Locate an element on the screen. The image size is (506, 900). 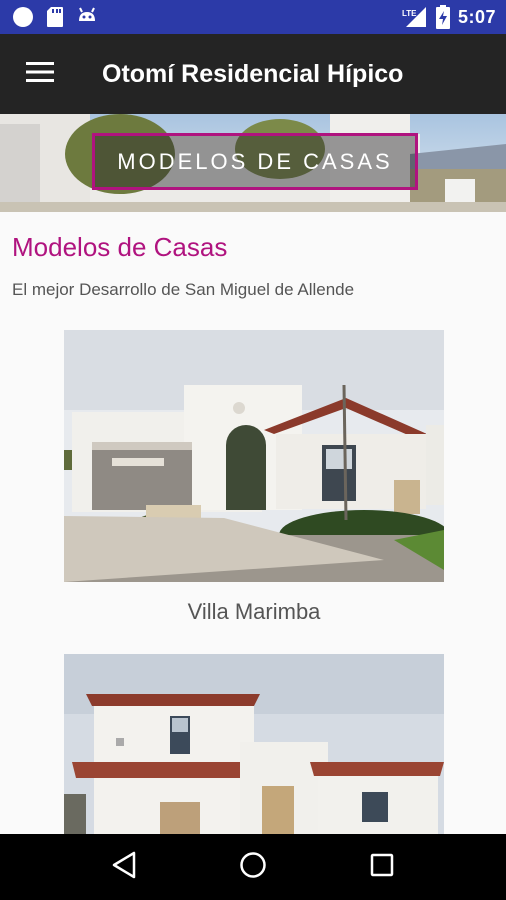
status-left-icons is located at coordinates (55, 17).